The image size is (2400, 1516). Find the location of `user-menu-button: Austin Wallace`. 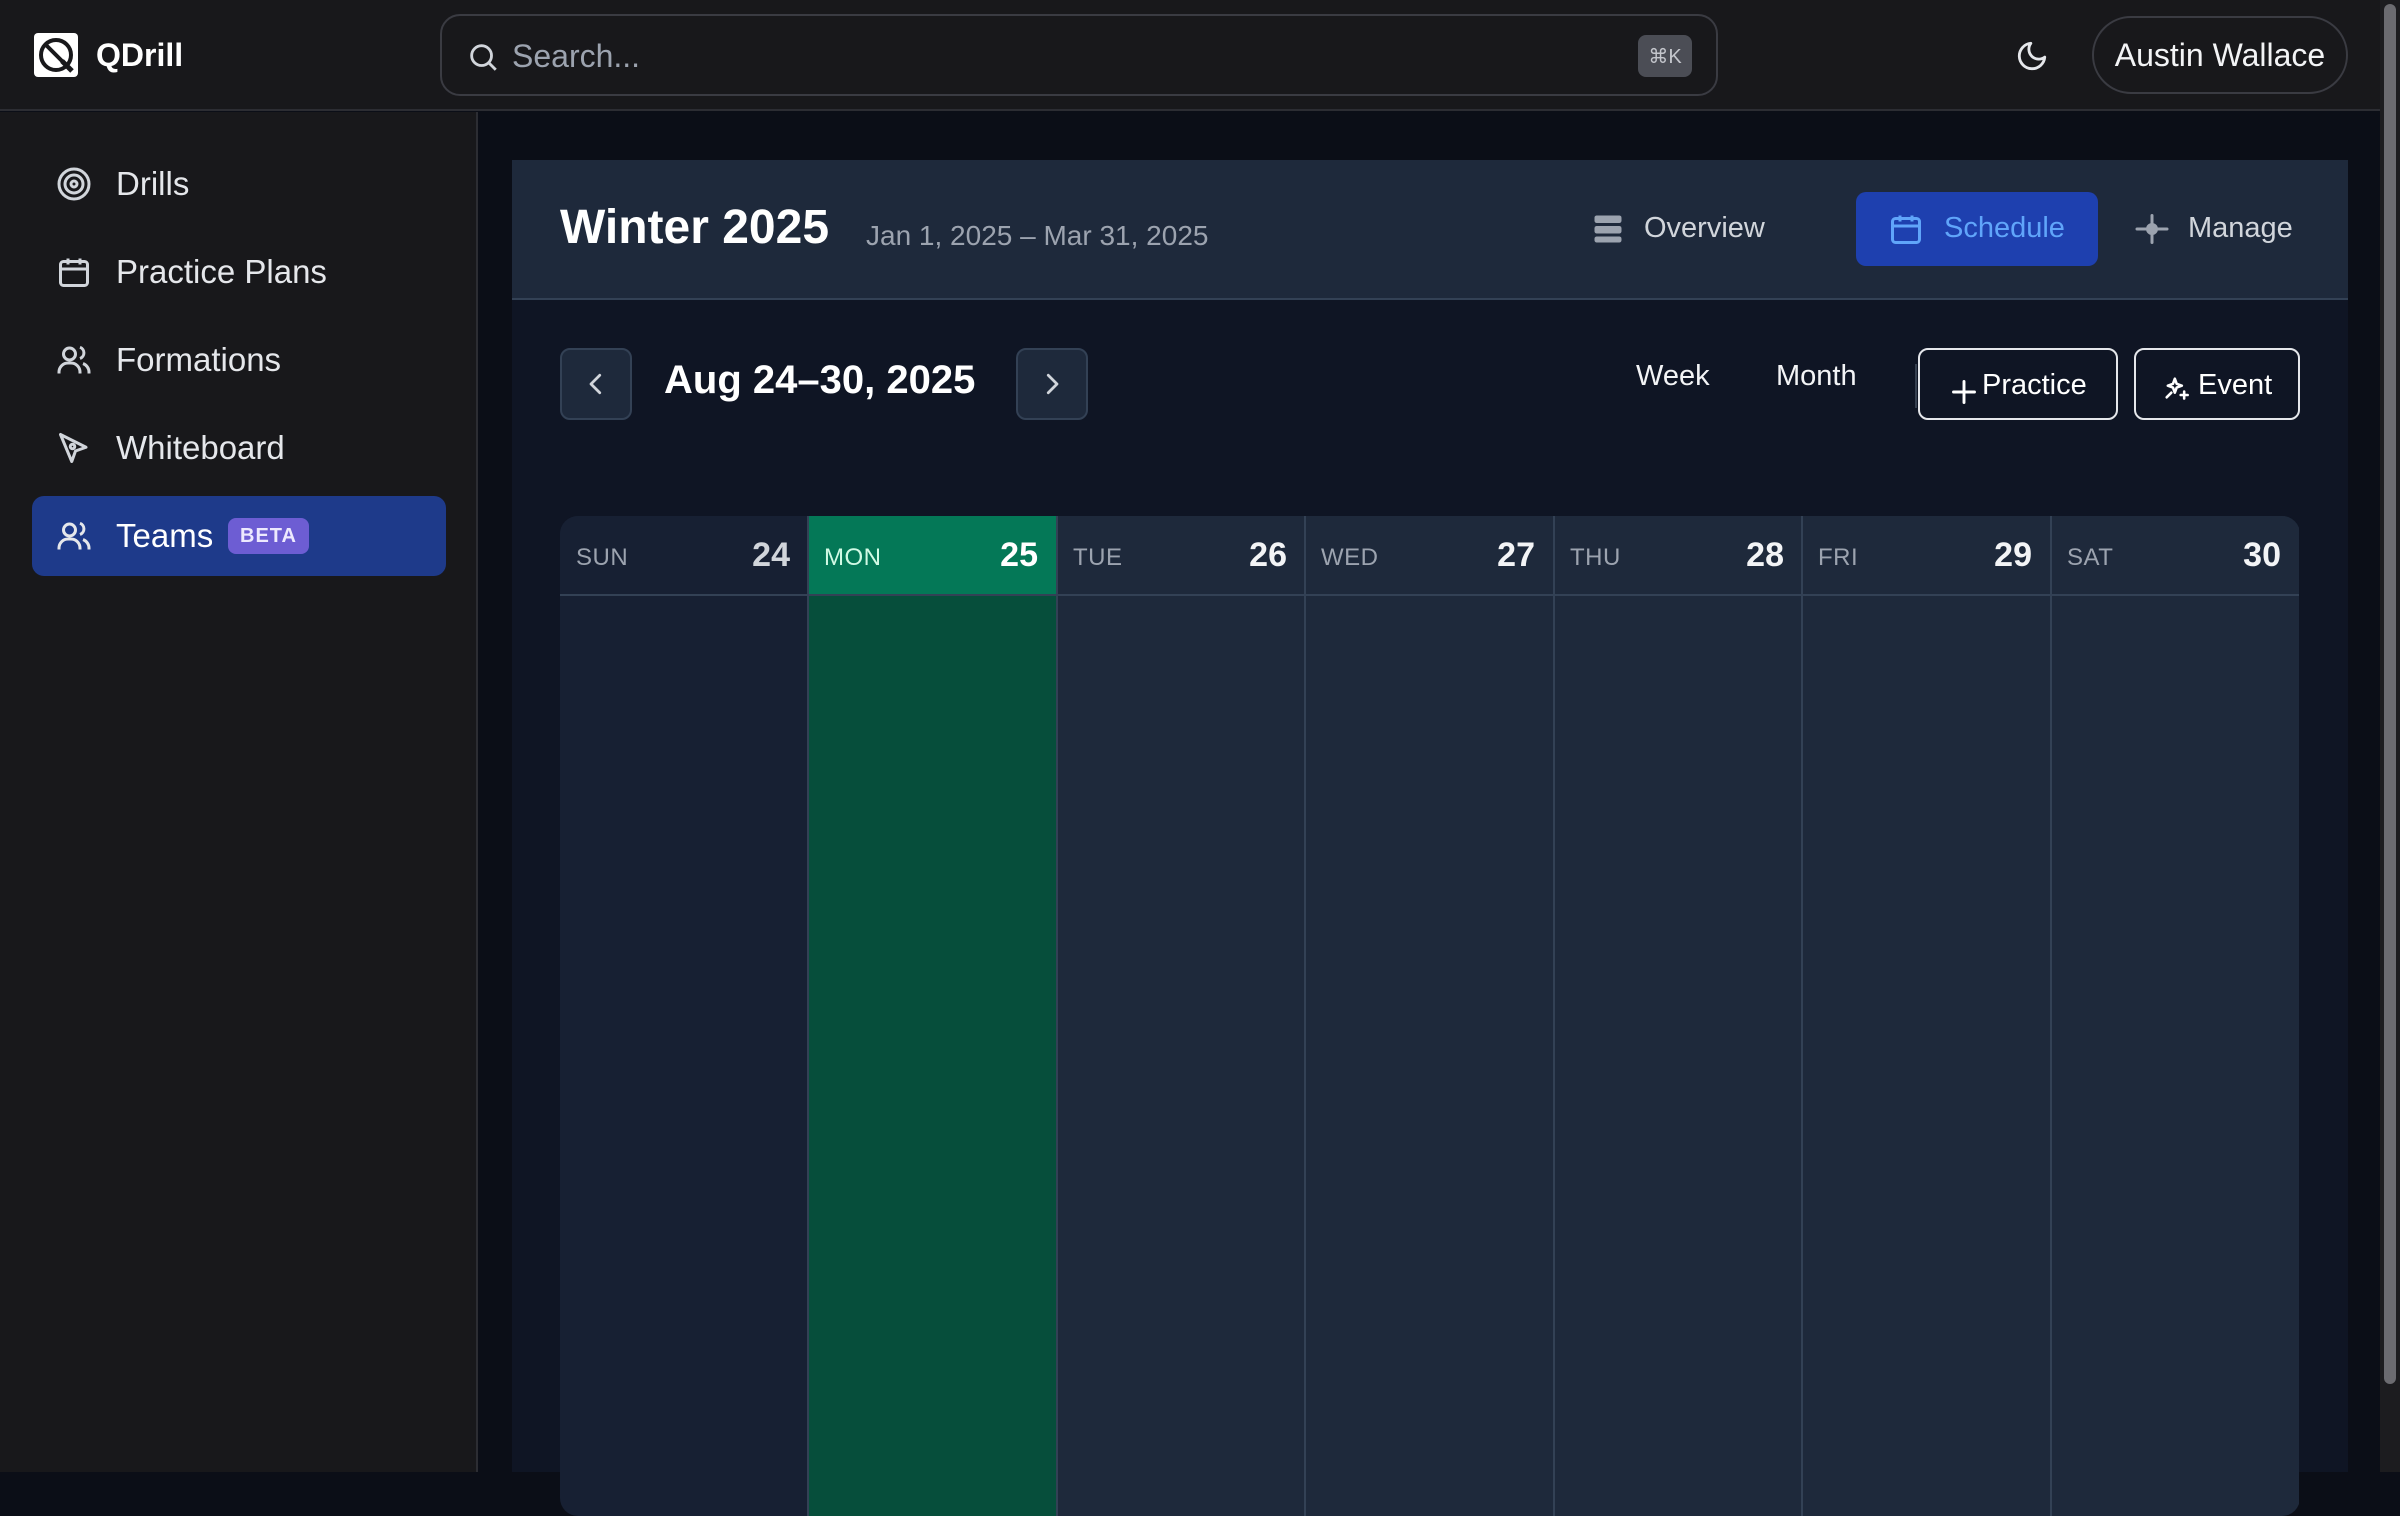

user-menu-button: Austin Wallace is located at coordinates (2220, 55).